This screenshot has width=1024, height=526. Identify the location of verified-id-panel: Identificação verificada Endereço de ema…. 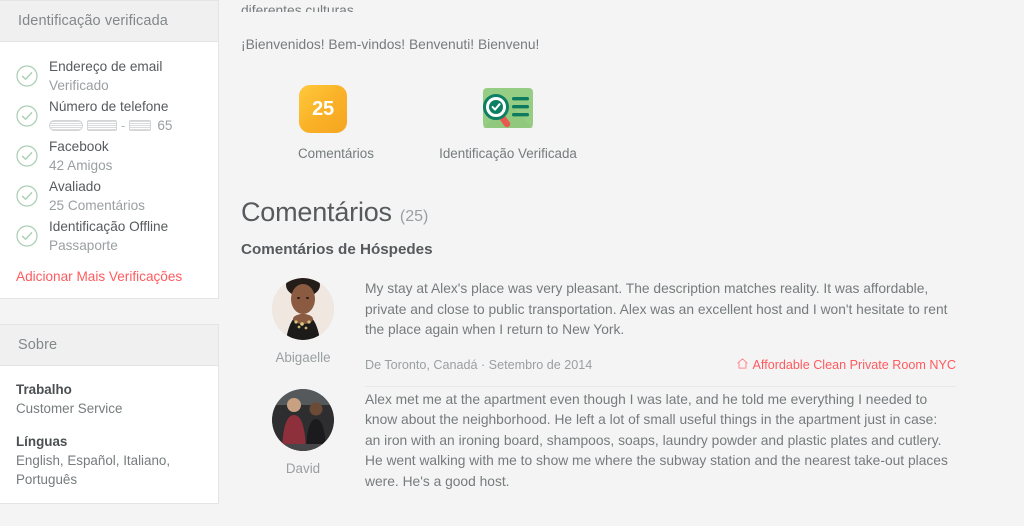
(109, 149).